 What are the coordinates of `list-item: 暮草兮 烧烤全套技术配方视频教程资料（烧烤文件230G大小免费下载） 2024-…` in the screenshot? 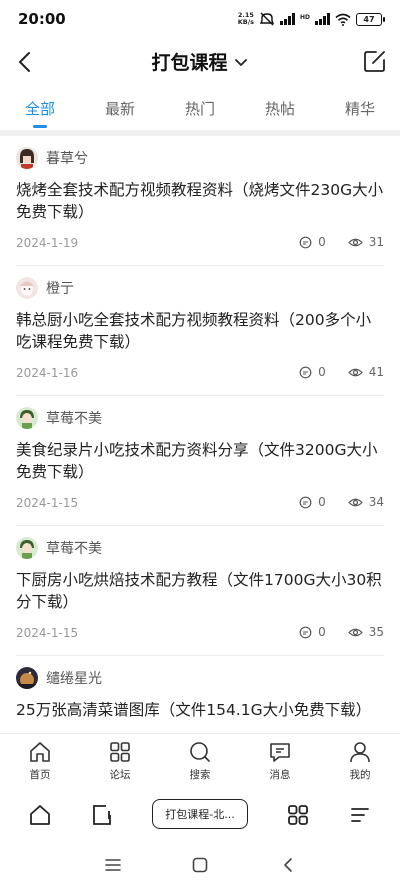 It's located at (200, 201).